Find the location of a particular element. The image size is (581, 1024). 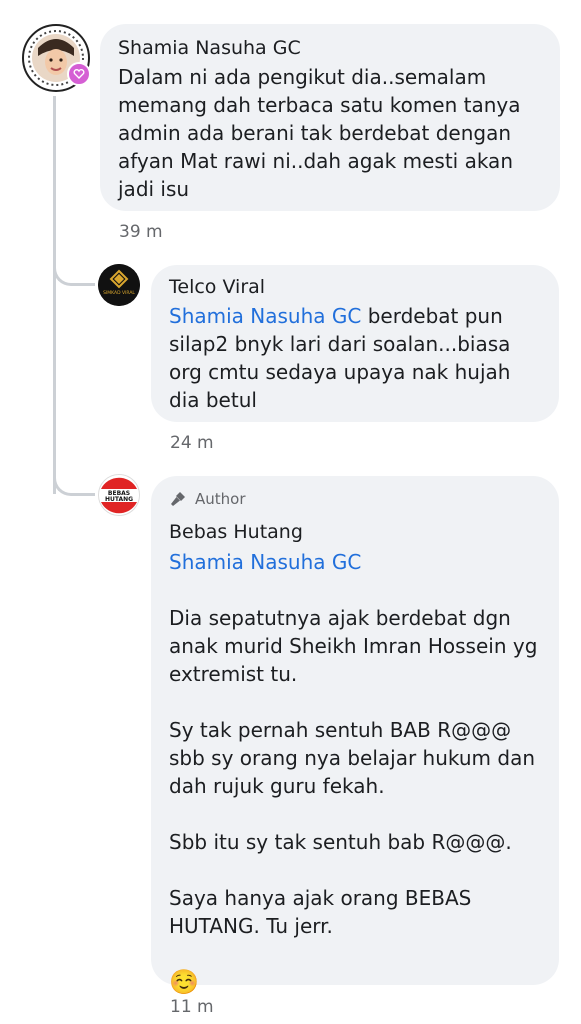

comment-timestamp: 24 m is located at coordinates (192, 443).